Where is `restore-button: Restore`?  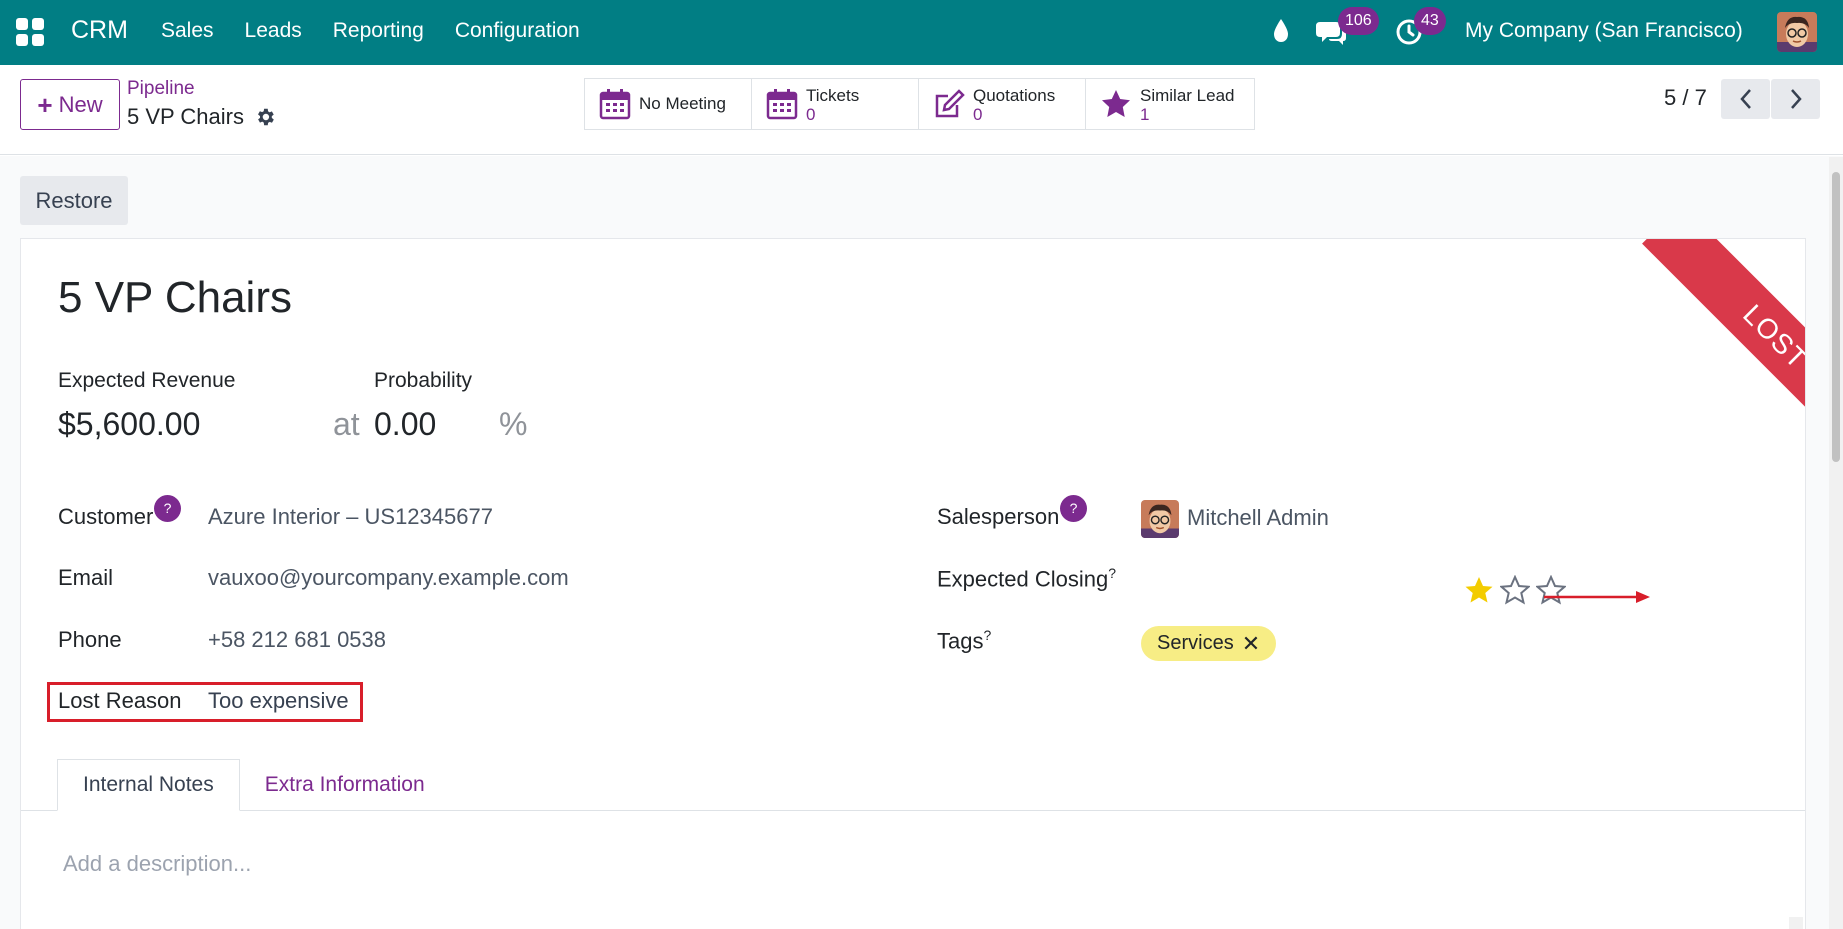 restore-button: Restore is located at coordinates (74, 200).